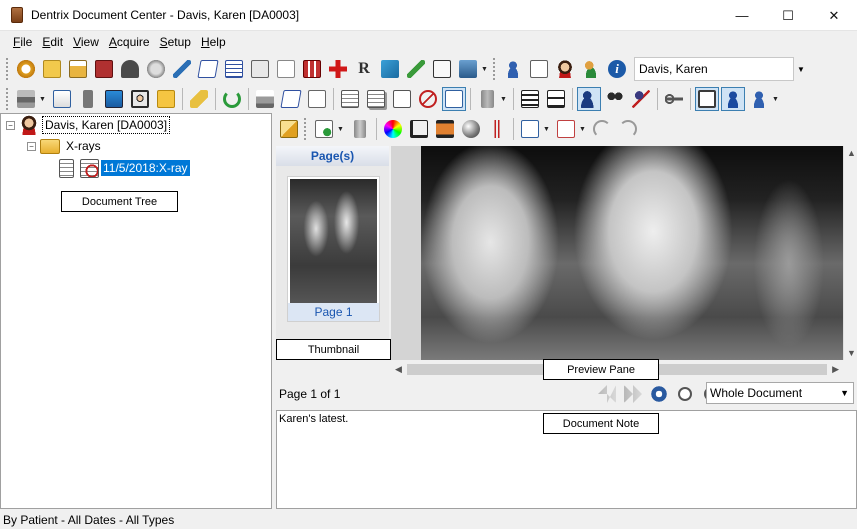 Image resolution: width=857 pixels, height=529 pixels. What do you see at coordinates (556, 99) in the screenshot?
I see `detail-view-button` at bounding box center [556, 99].